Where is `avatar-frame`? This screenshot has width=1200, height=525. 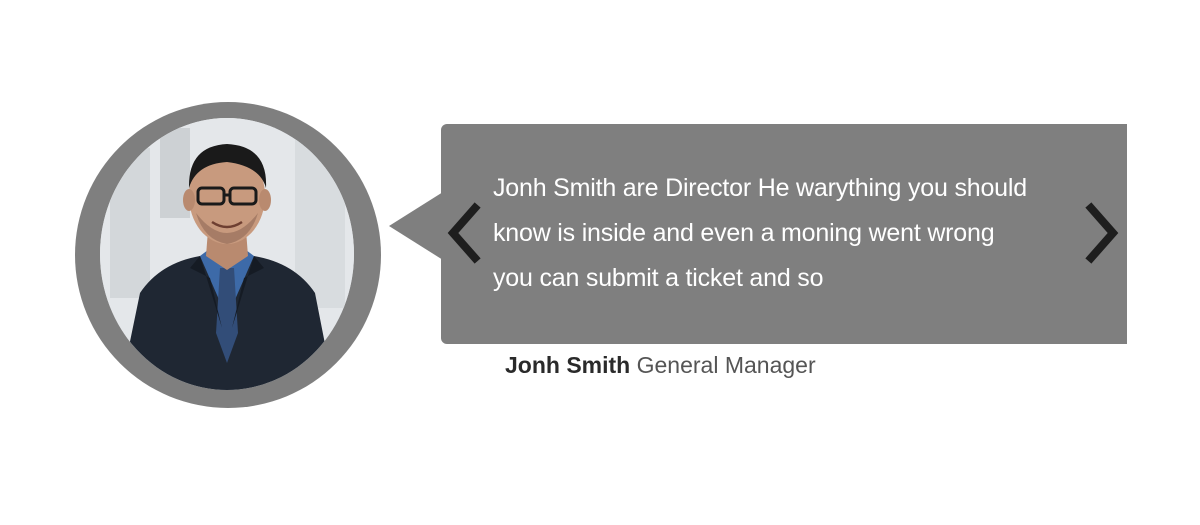
avatar-frame is located at coordinates (228, 255).